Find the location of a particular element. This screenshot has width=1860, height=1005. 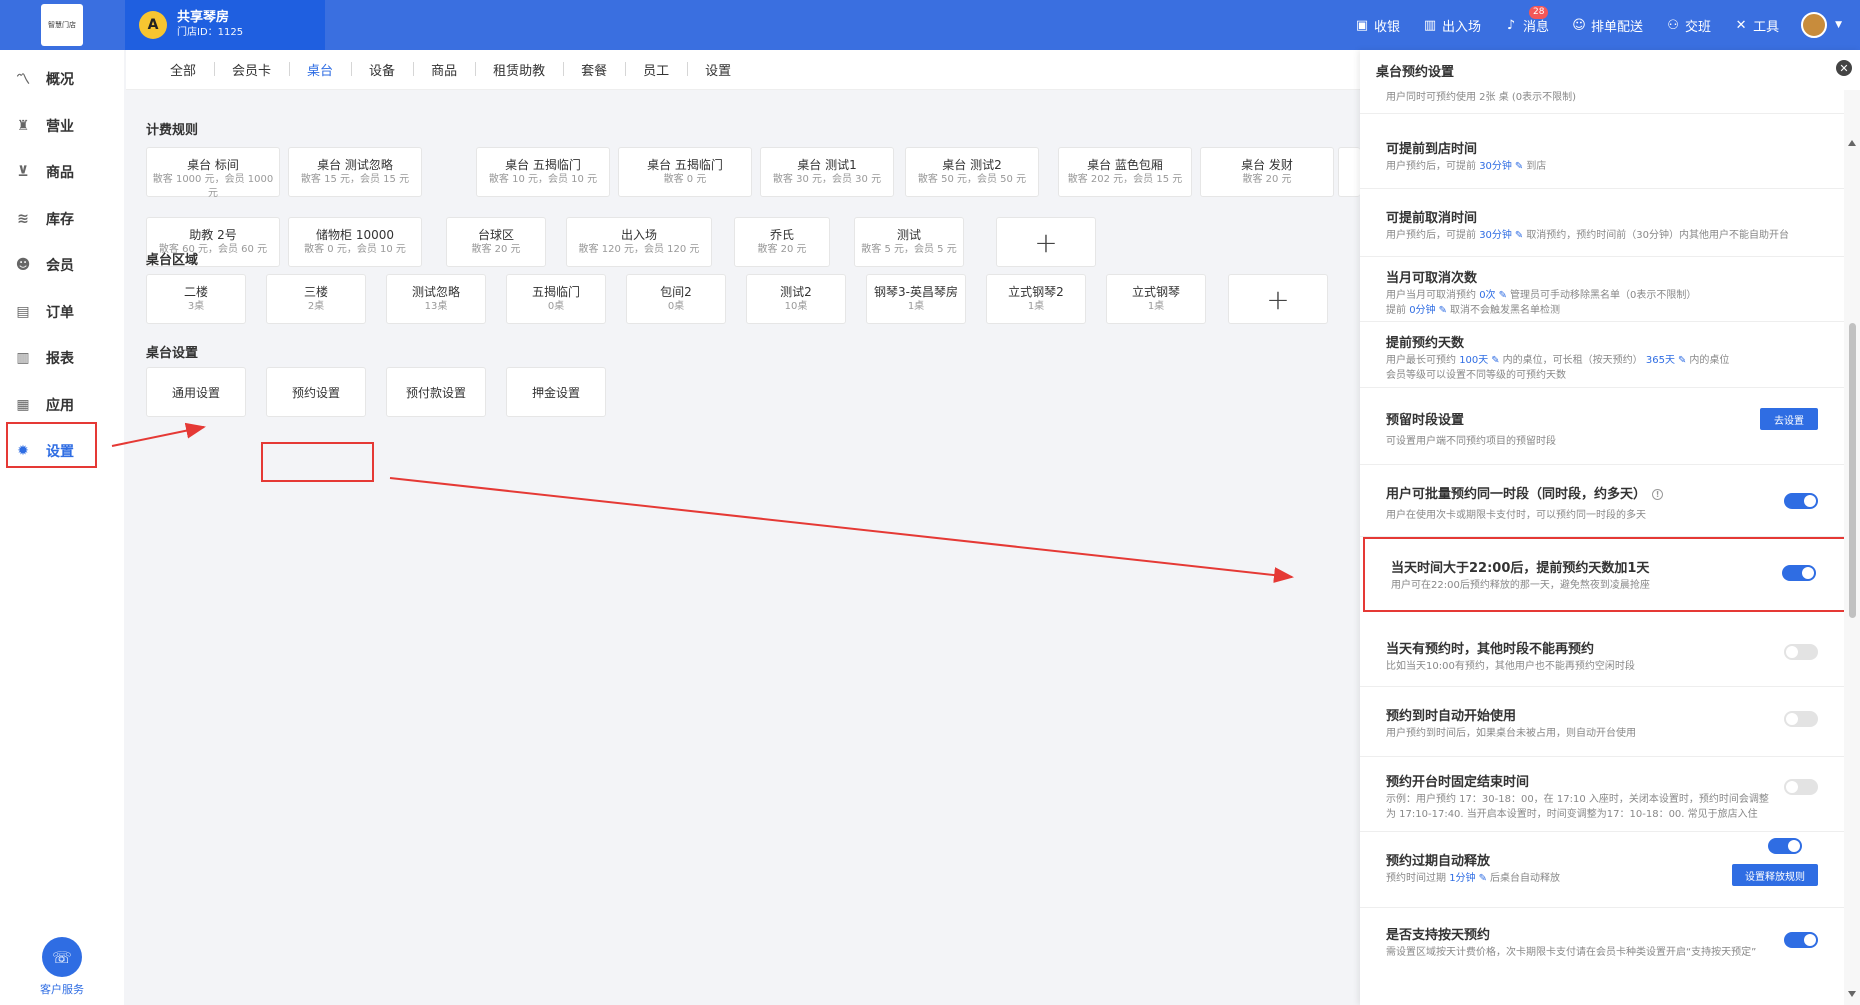

billing-card-overflow is located at coordinates (1349, 172).